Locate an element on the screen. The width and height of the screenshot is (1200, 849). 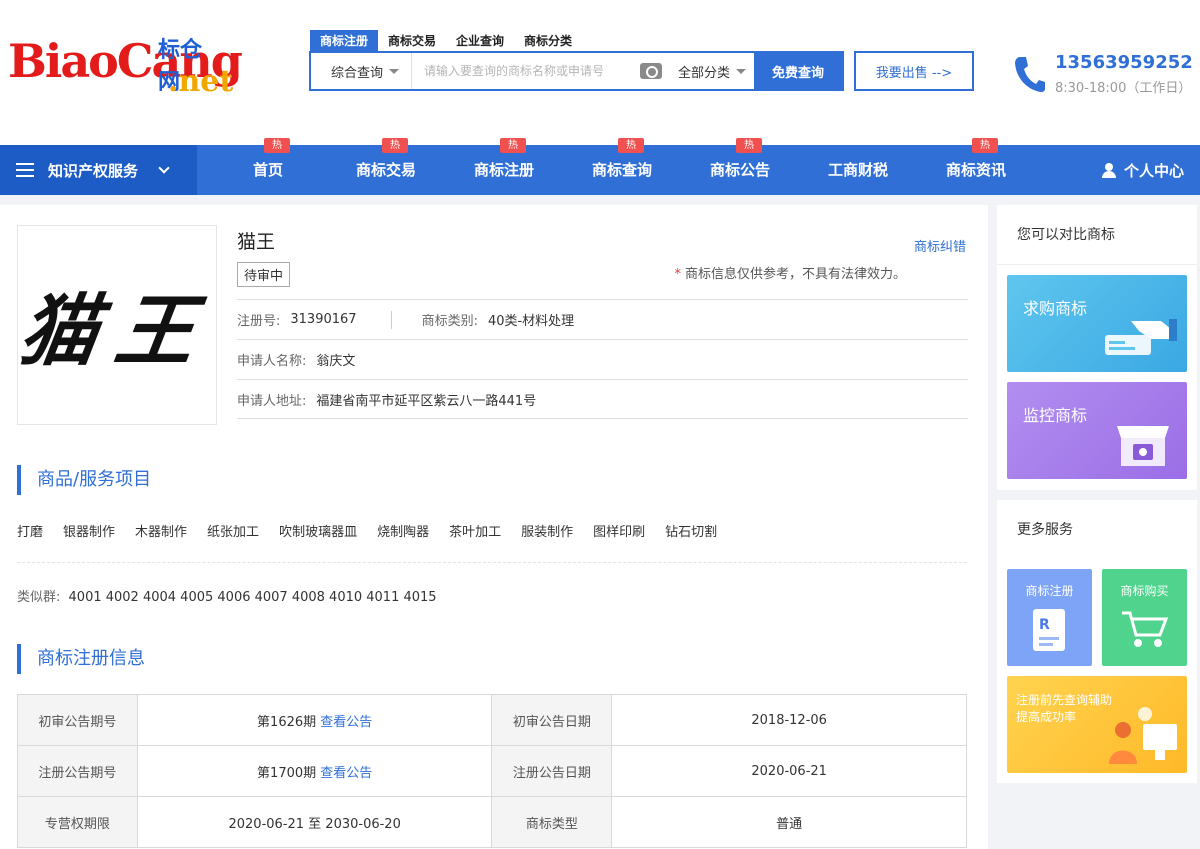
search-tab-register: 商标注册 is located at coordinates (344, 41).